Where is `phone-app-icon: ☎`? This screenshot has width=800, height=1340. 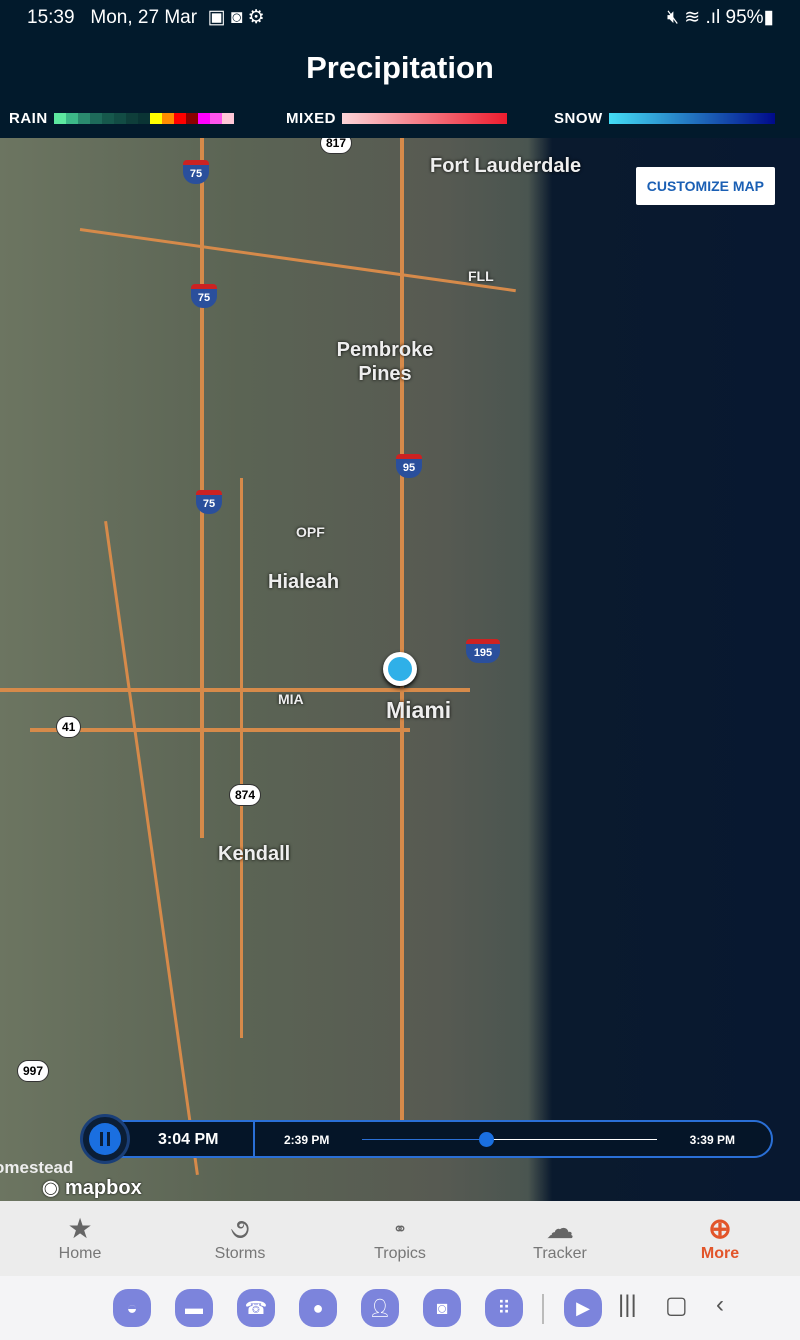
phone-app-icon: ☎ is located at coordinates (256, 1308).